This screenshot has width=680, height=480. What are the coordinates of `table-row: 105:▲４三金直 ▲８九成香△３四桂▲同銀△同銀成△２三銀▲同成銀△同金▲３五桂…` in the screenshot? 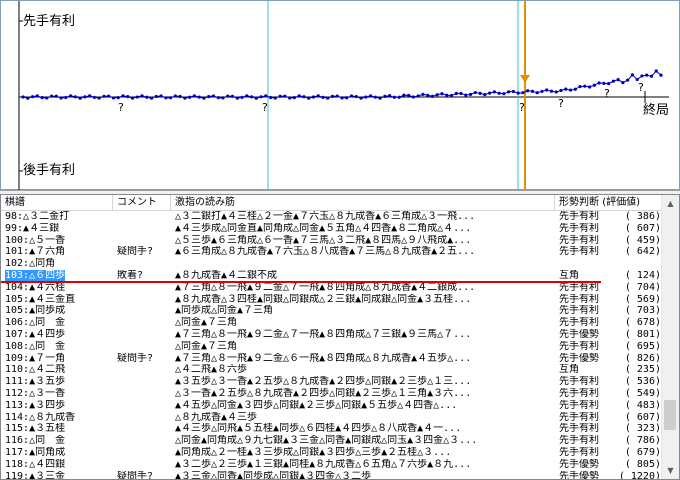 It's located at (332, 299).